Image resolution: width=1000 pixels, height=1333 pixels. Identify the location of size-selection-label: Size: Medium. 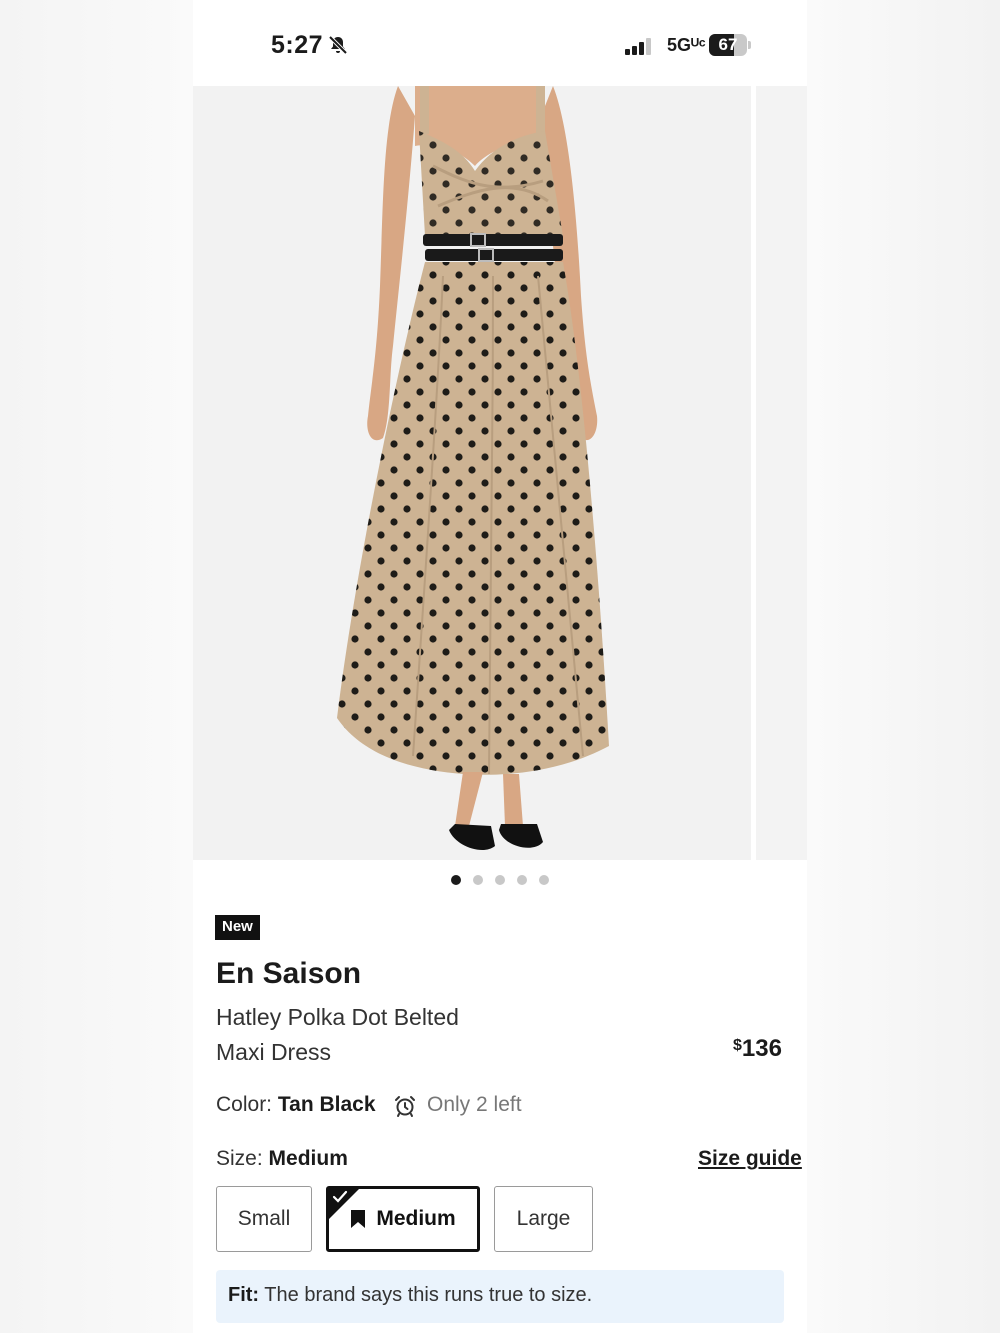
(282, 1159).